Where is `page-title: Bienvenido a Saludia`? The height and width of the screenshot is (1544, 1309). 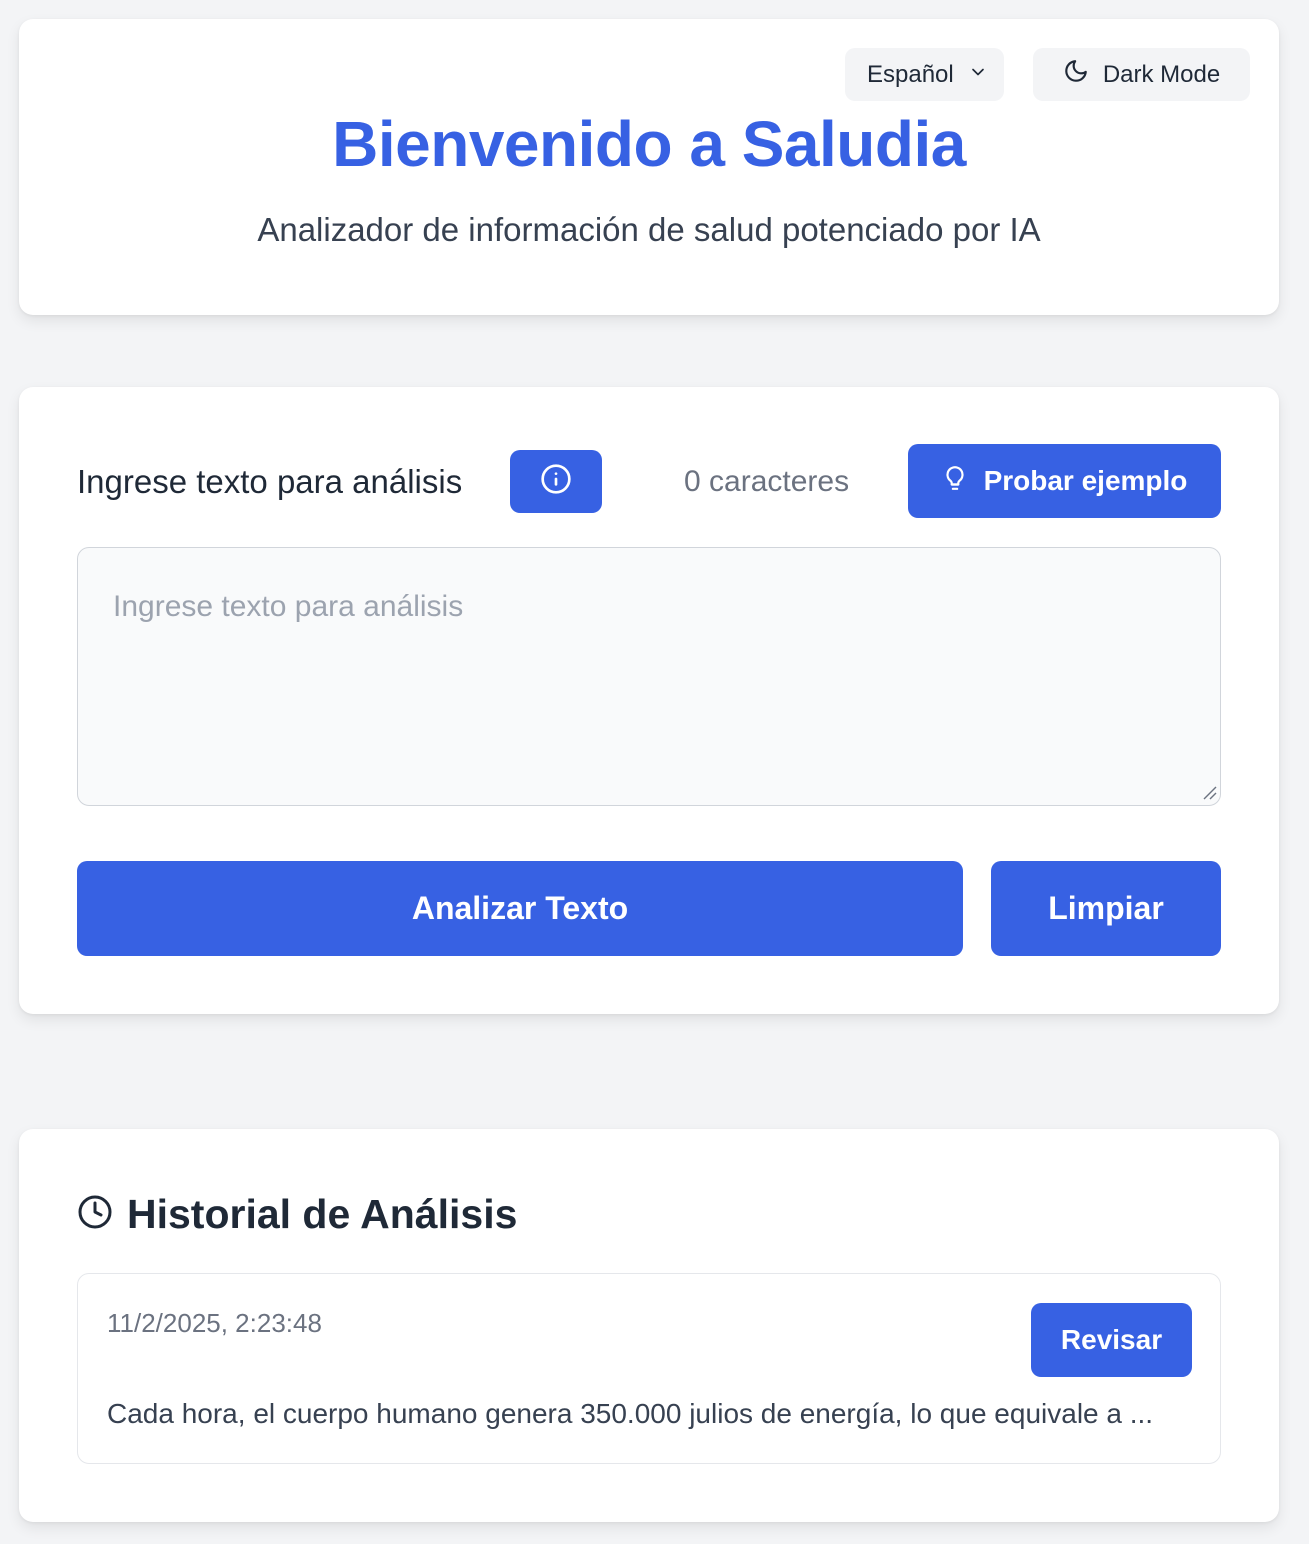 page-title: Bienvenido a Saludia is located at coordinates (649, 144).